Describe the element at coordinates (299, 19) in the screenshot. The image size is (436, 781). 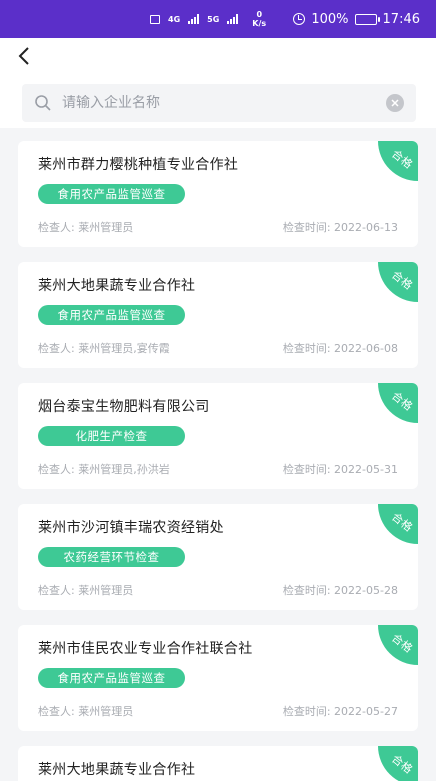
I see `alarm-icon` at that location.